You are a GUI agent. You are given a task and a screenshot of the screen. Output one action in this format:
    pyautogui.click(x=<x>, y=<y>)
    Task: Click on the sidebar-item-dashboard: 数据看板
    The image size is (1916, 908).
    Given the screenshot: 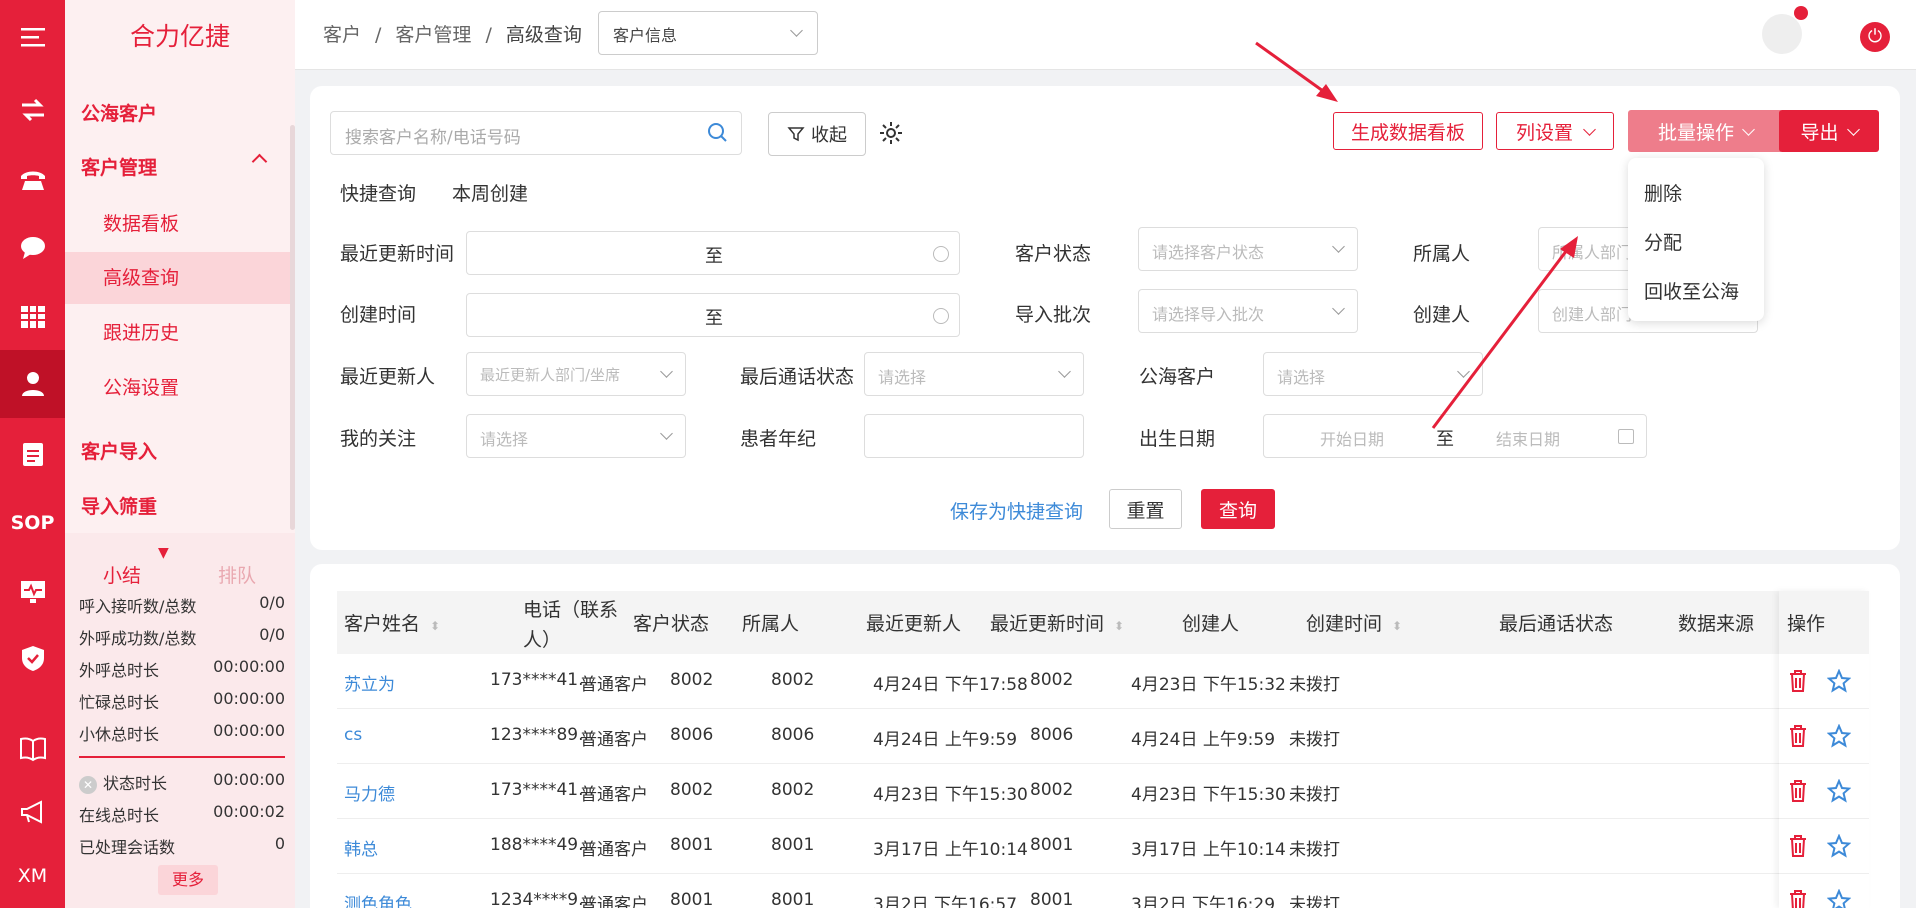 What is the action you would take?
    pyautogui.click(x=180, y=224)
    